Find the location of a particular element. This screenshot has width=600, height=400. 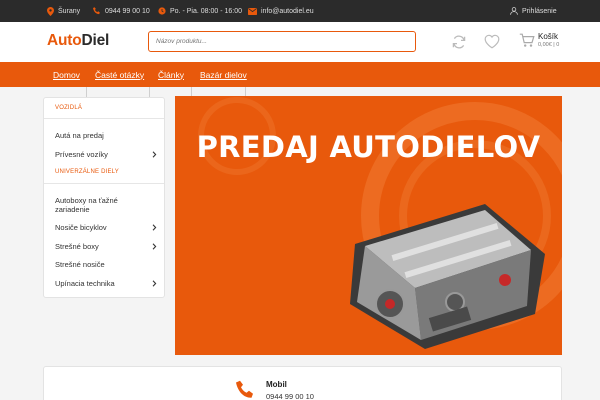

location-item: Šurany is located at coordinates (63, 11).